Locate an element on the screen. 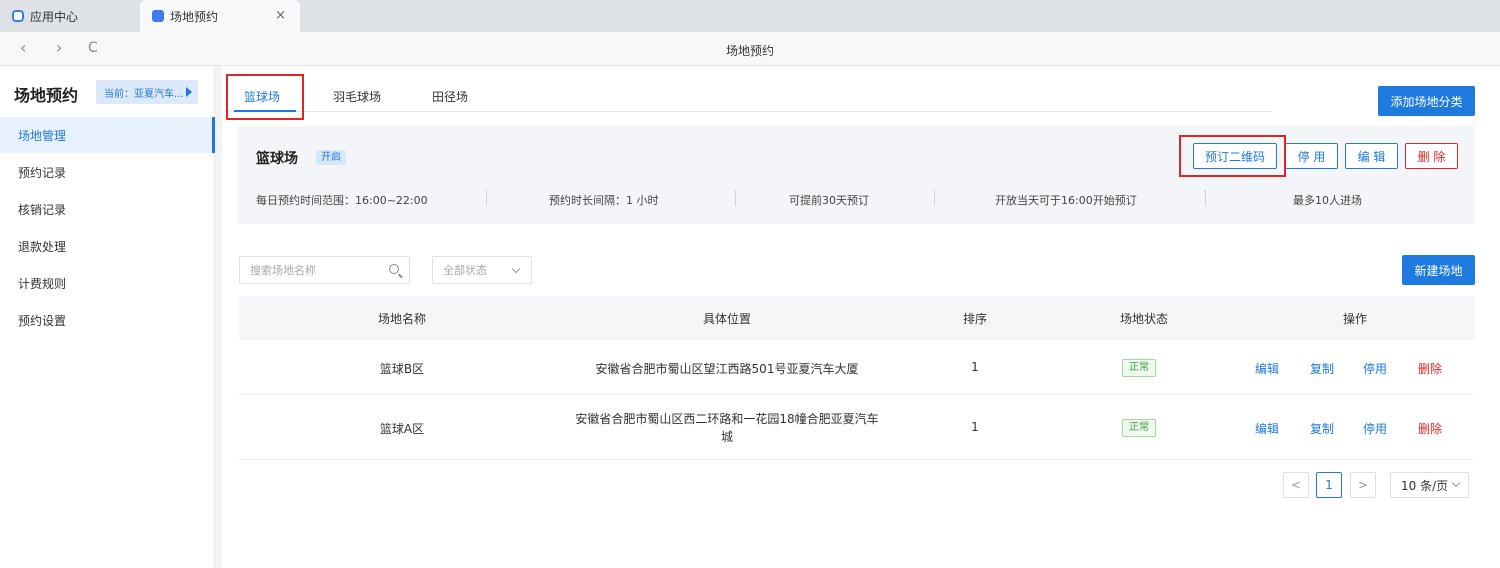  cell-name: 篮球A区 is located at coordinates (402, 429).